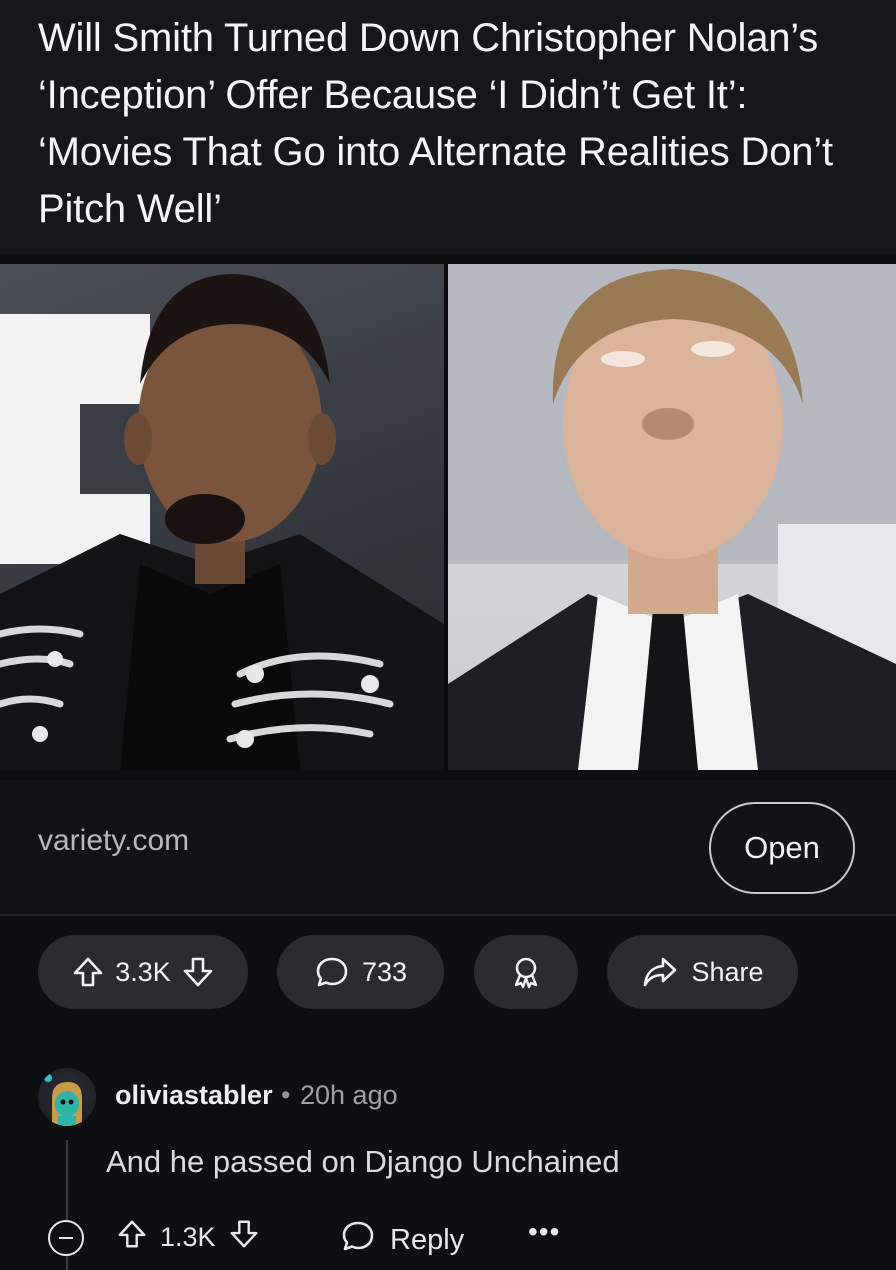 This screenshot has height=1270, width=896. What do you see at coordinates (782, 848) in the screenshot?
I see `open-link-button: Open` at bounding box center [782, 848].